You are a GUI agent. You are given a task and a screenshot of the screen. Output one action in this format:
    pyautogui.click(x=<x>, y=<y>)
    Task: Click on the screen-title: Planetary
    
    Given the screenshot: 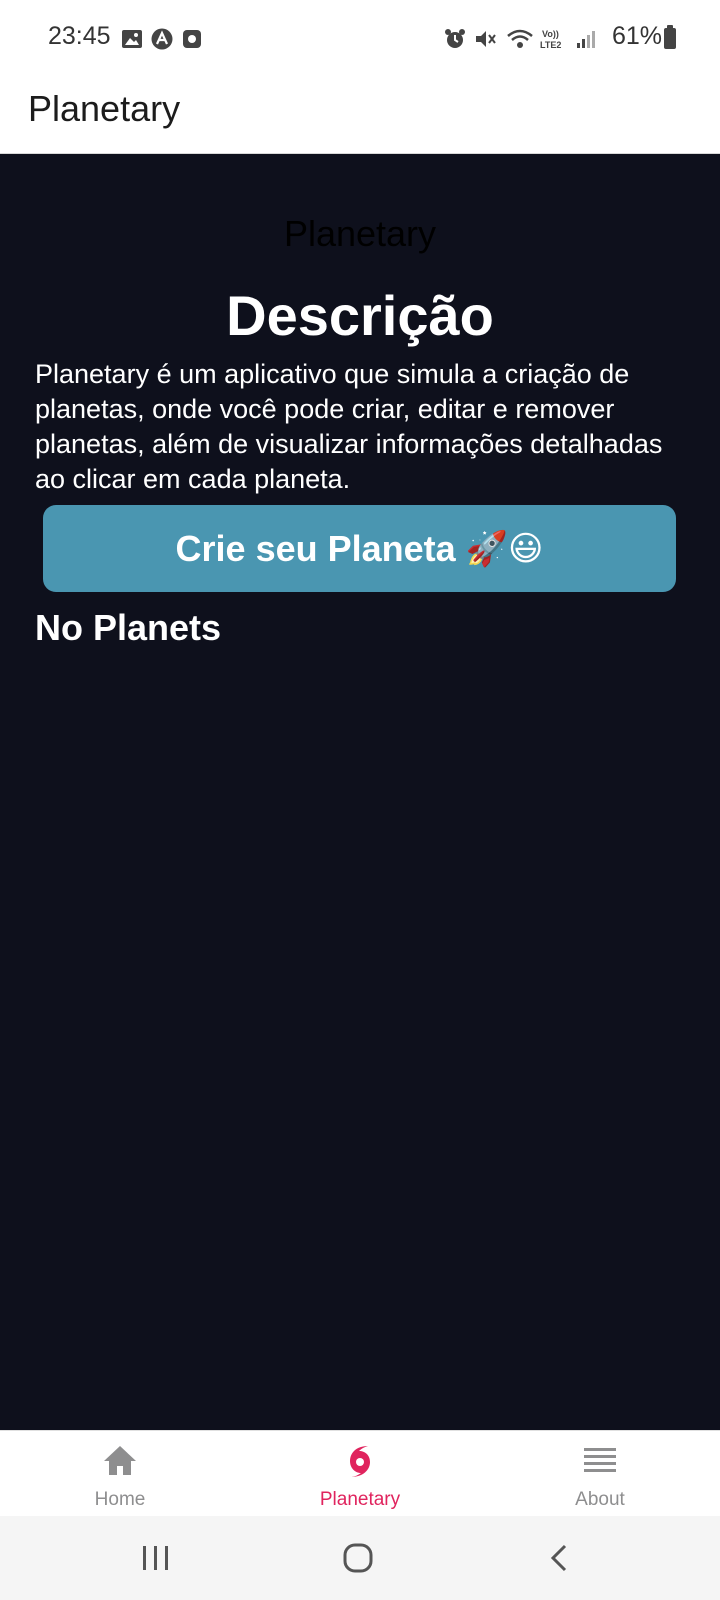 What is the action you would take?
    pyautogui.click(x=360, y=233)
    